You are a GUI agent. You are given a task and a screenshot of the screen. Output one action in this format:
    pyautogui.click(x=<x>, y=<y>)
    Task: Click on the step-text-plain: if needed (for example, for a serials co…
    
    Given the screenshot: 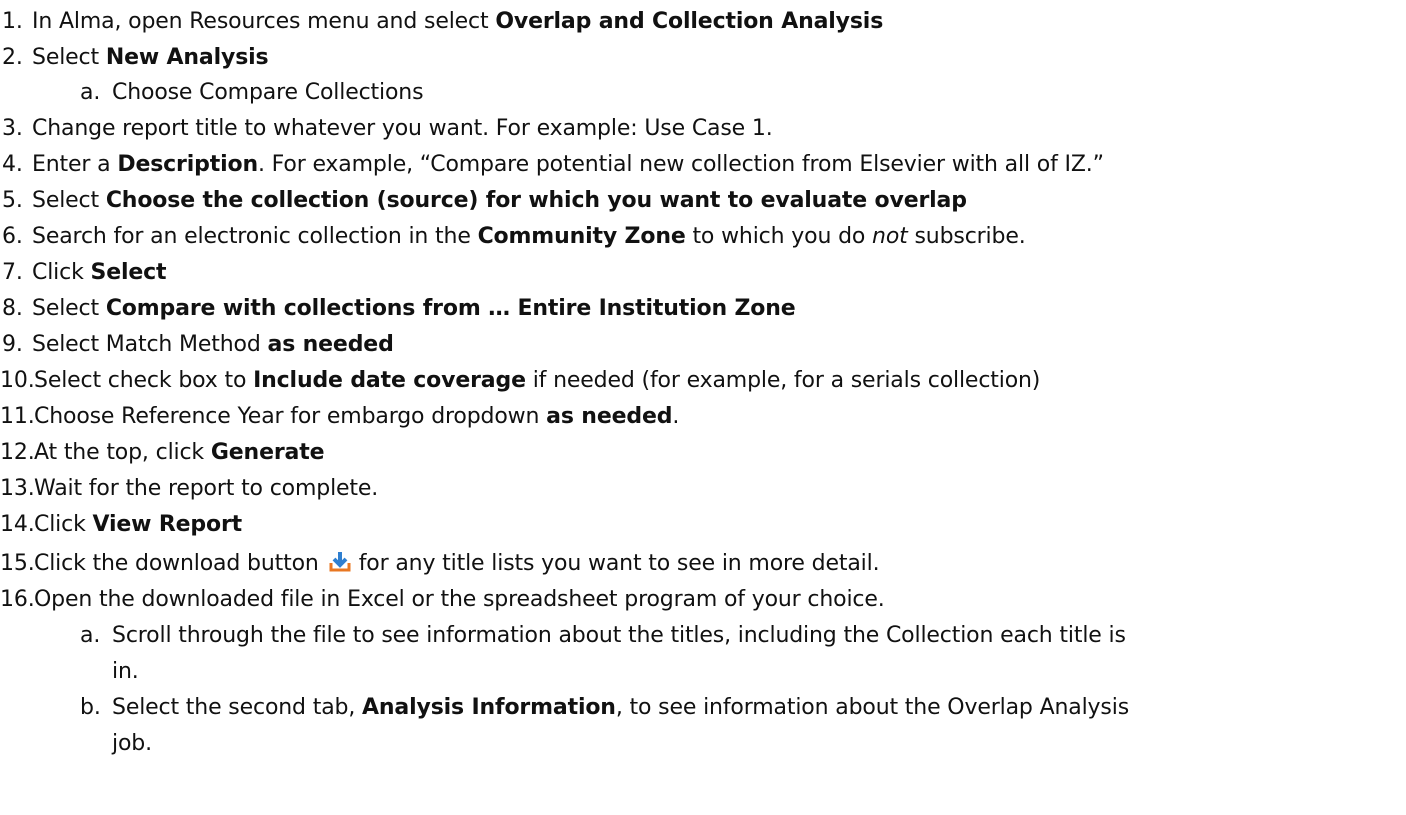 What is the action you would take?
    pyautogui.click(x=783, y=380)
    